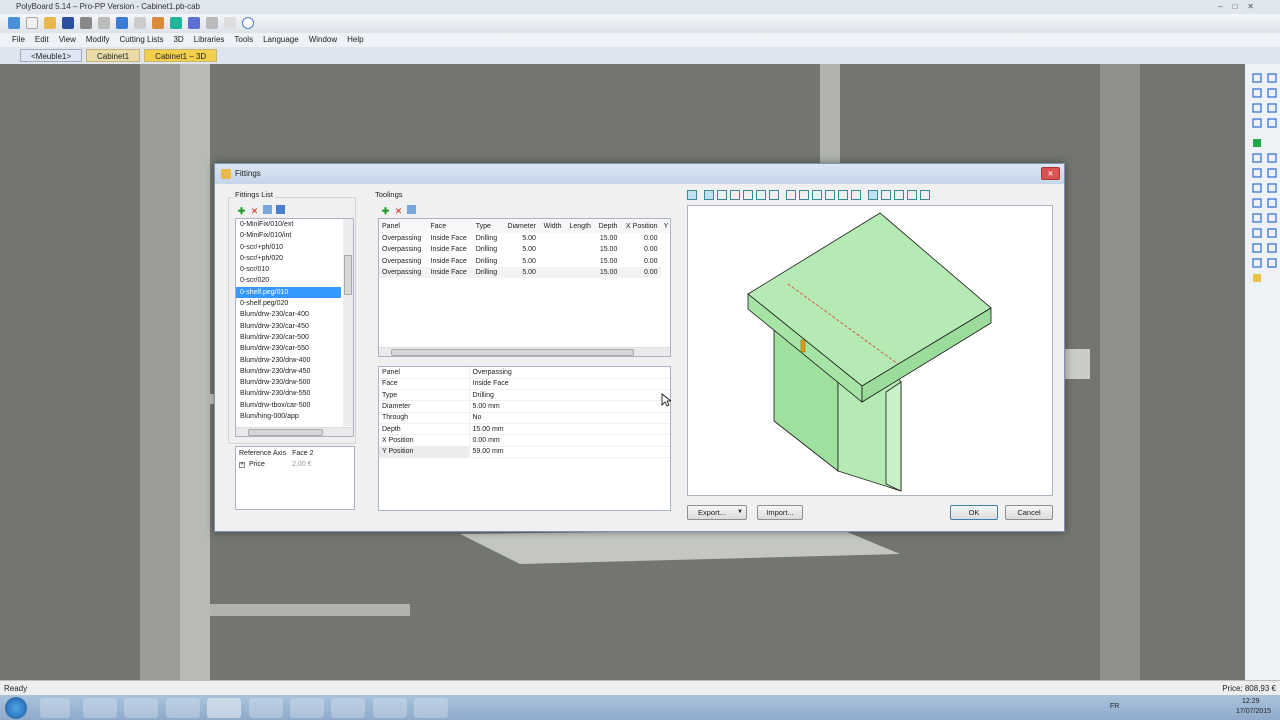  What do you see at coordinates (1114, 706) in the screenshot?
I see `language-indicator: FR` at bounding box center [1114, 706].